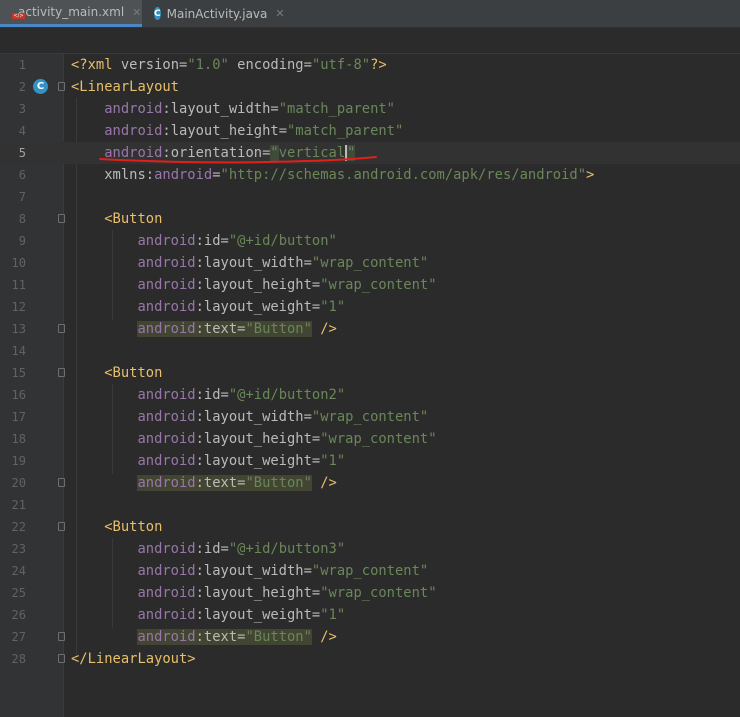 Image resolution: width=740 pixels, height=717 pixels. What do you see at coordinates (18, 285) in the screenshot?
I see `line-number: 11` at bounding box center [18, 285].